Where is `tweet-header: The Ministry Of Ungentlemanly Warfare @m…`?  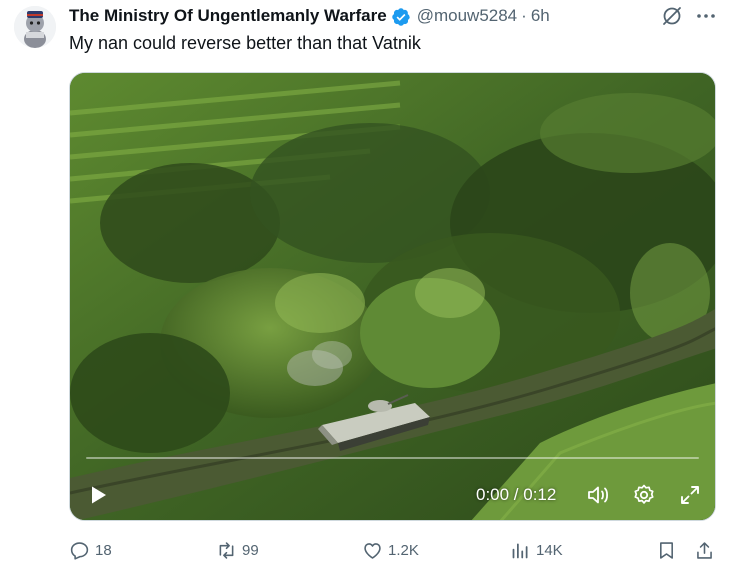
tweet-header: The Ministry Of Ungentlemanly Warfare @m… is located at coordinates (309, 16).